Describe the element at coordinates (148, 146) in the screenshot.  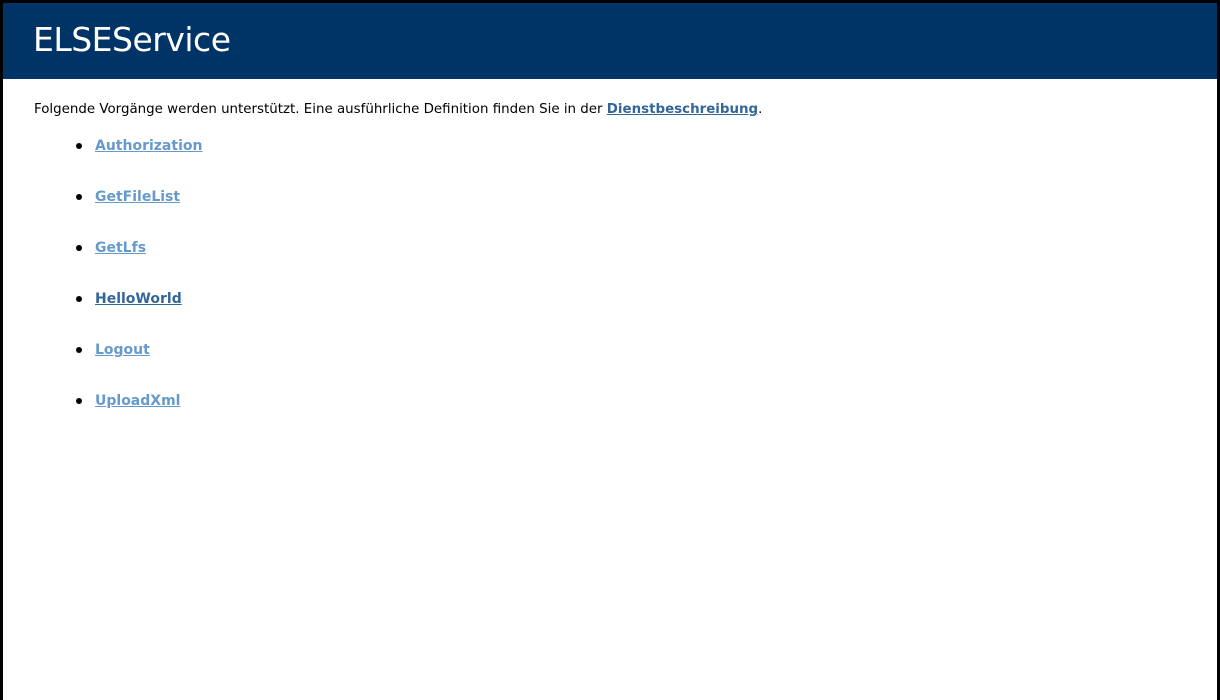
I see `operation-link-authorization: Authorization` at that location.